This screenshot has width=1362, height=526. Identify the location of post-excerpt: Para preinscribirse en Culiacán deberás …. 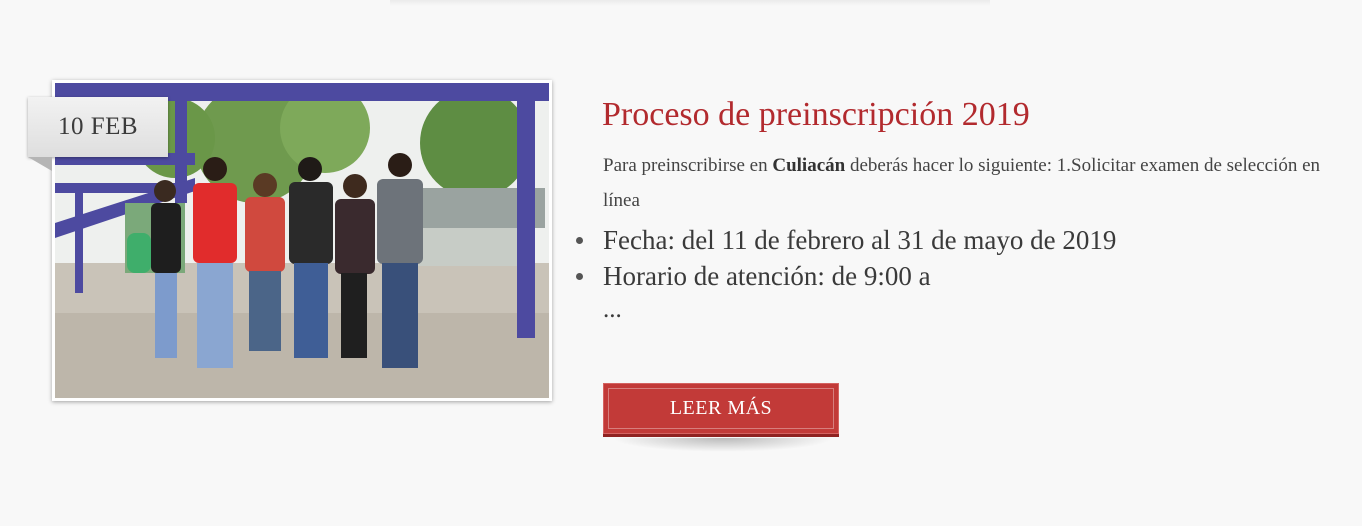
(970, 183).